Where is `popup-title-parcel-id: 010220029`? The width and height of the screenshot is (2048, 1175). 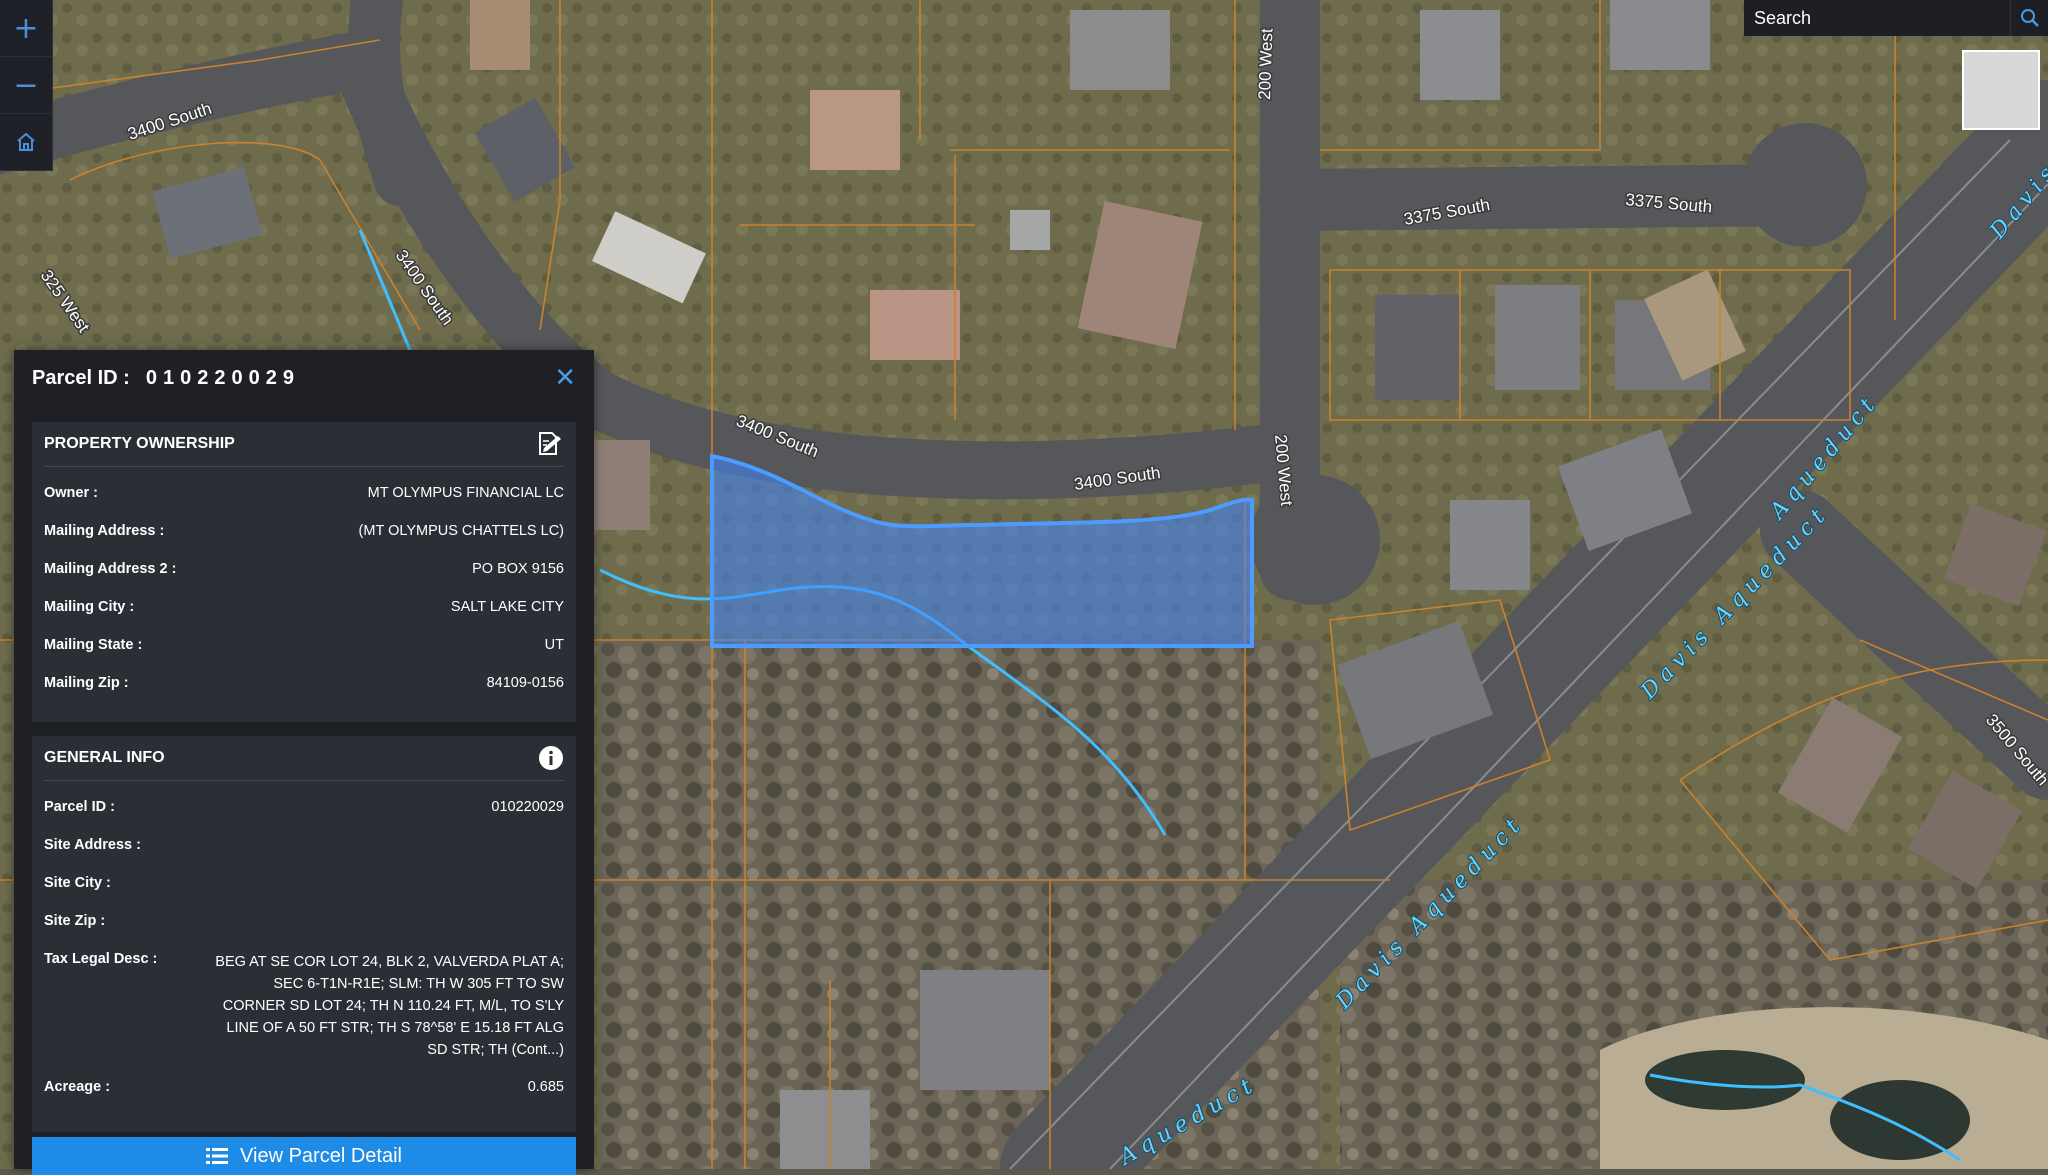
popup-title-parcel-id: 010220029 is located at coordinates (222, 377).